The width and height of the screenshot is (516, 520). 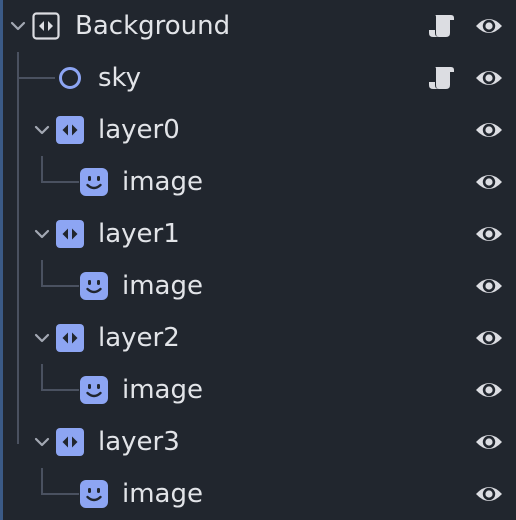 What do you see at coordinates (139, 442) in the screenshot?
I see `tree-item-label: layer3` at bounding box center [139, 442].